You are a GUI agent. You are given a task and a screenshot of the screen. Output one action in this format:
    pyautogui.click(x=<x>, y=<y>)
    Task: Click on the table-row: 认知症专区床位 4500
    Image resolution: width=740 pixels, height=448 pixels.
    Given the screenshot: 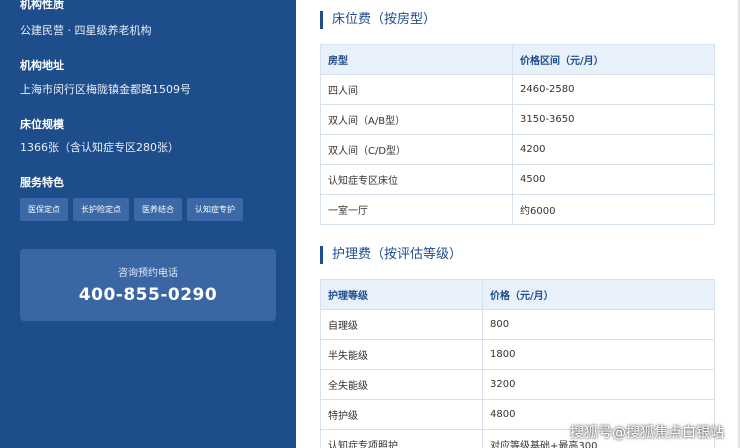 What is the action you would take?
    pyautogui.click(x=517, y=179)
    